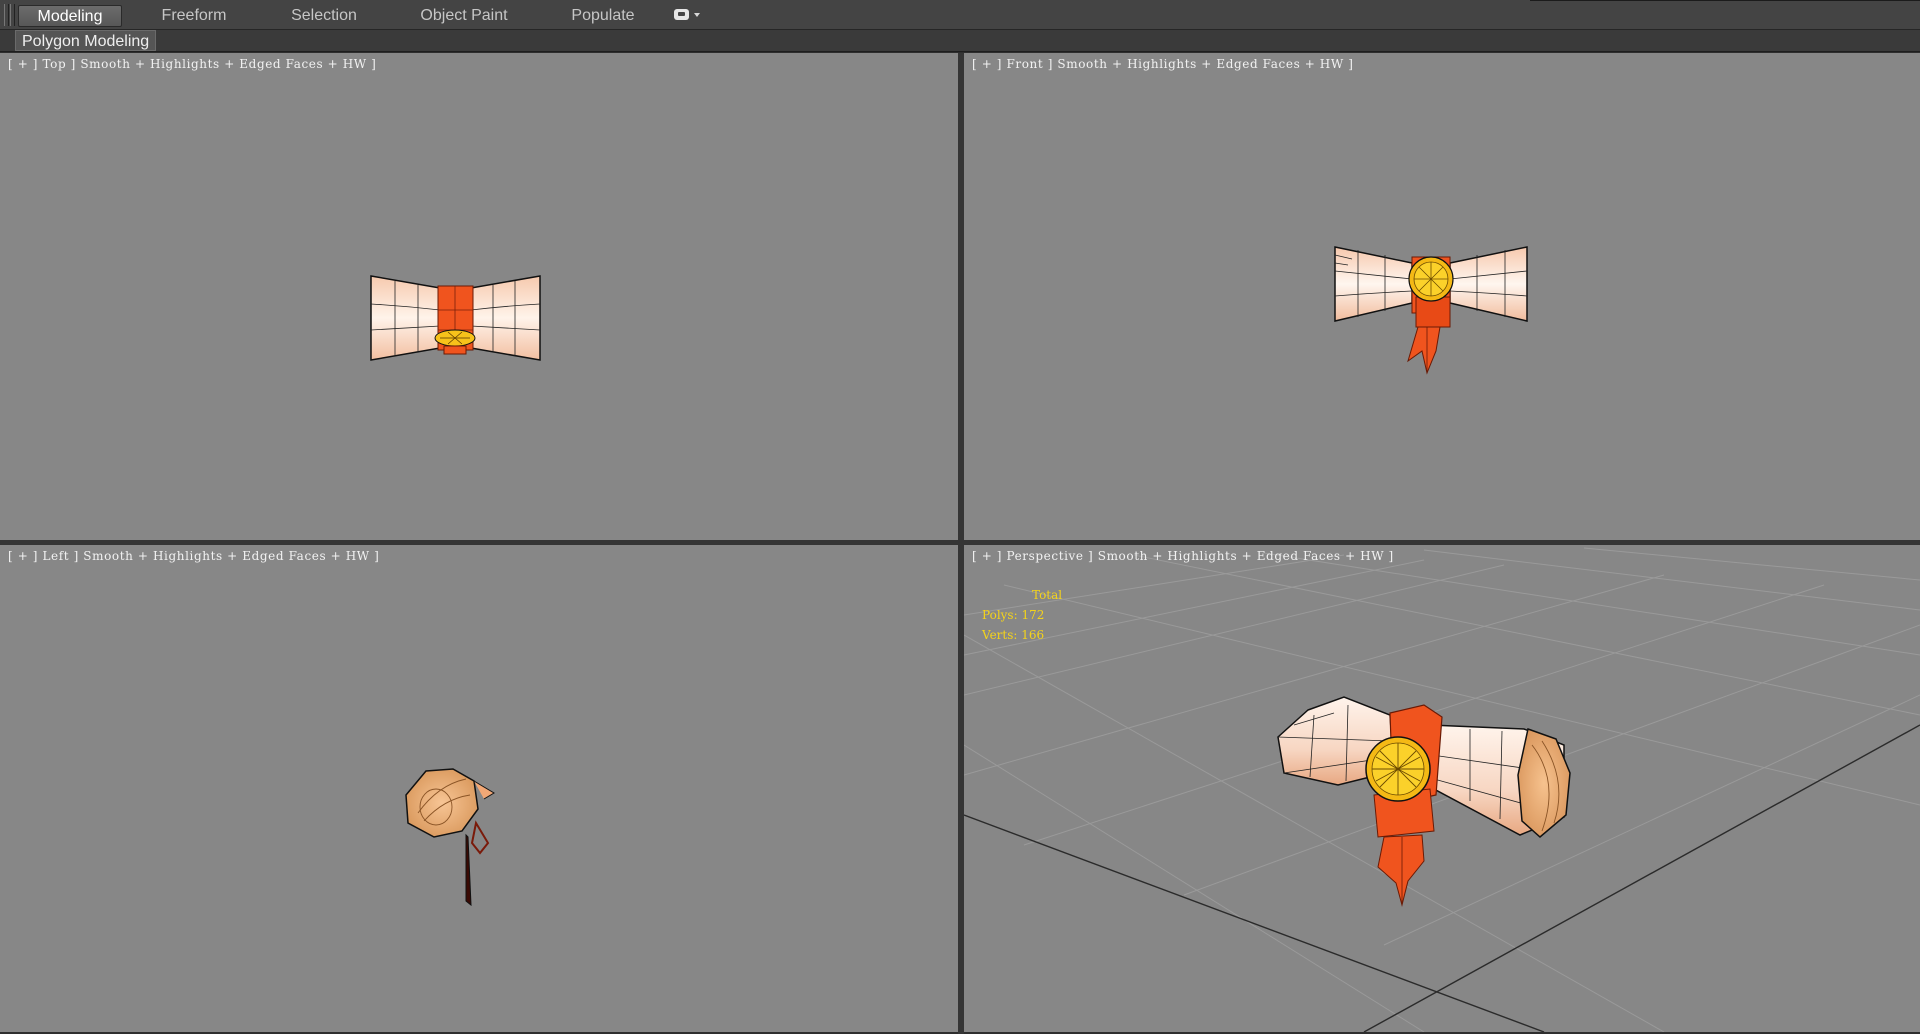 The image size is (1920, 1034). What do you see at coordinates (1725, 0) in the screenshot?
I see `divider-line` at bounding box center [1725, 0].